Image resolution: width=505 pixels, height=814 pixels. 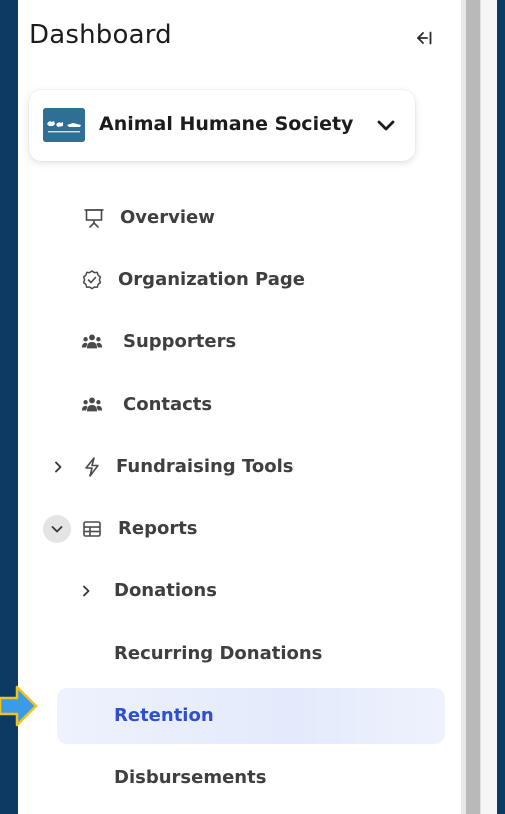 What do you see at coordinates (94, 218) in the screenshot?
I see `presentation-icon` at bounding box center [94, 218].